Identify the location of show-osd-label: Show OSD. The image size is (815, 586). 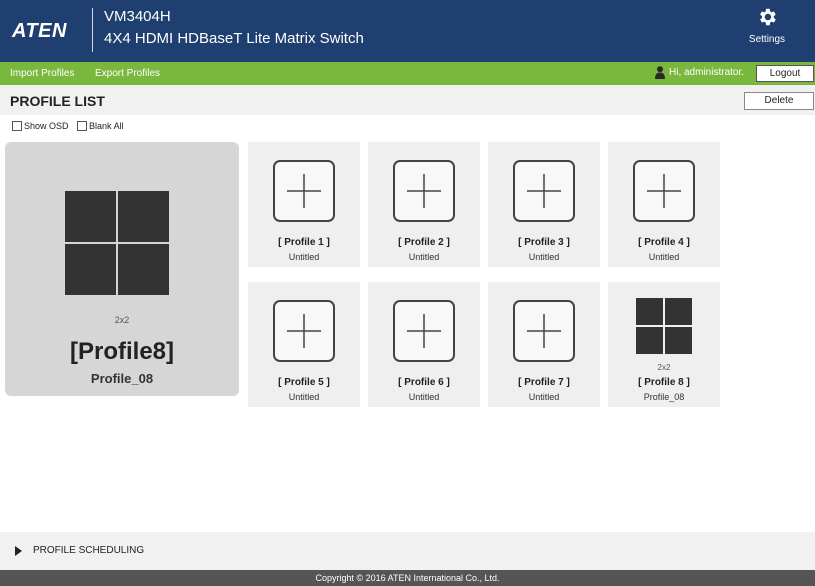
(46, 126).